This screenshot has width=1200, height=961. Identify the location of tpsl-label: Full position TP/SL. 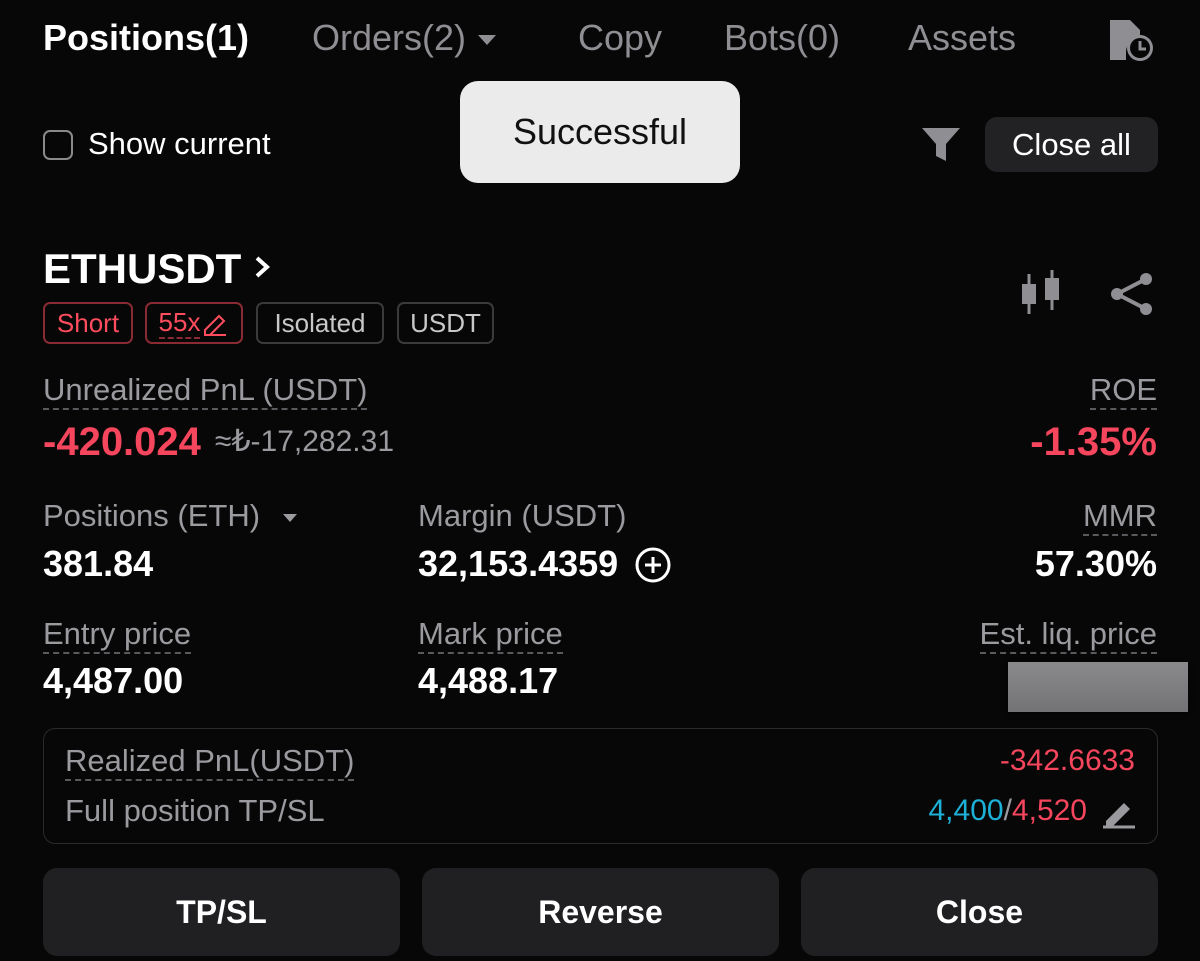
(195, 810).